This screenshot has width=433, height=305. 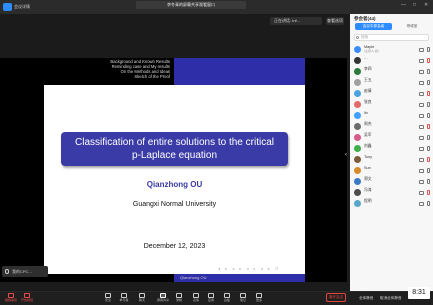 What do you see at coordinates (124, 299) in the screenshot?
I see `toolbar-button-participants: 参与者` at bounding box center [124, 299].